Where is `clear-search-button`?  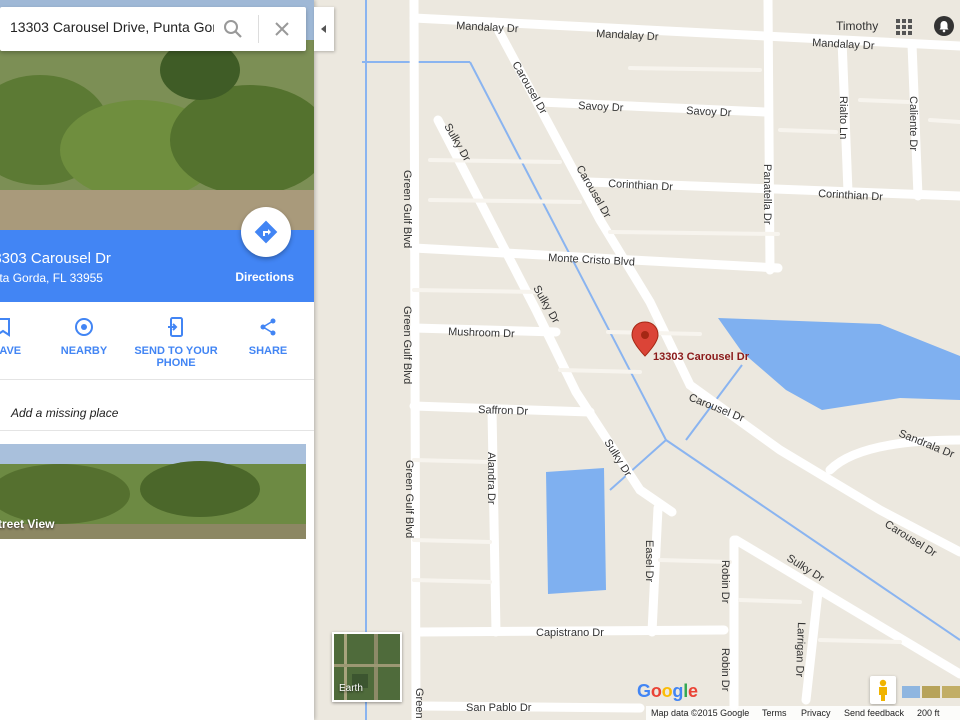
clear-search-button is located at coordinates (282, 29).